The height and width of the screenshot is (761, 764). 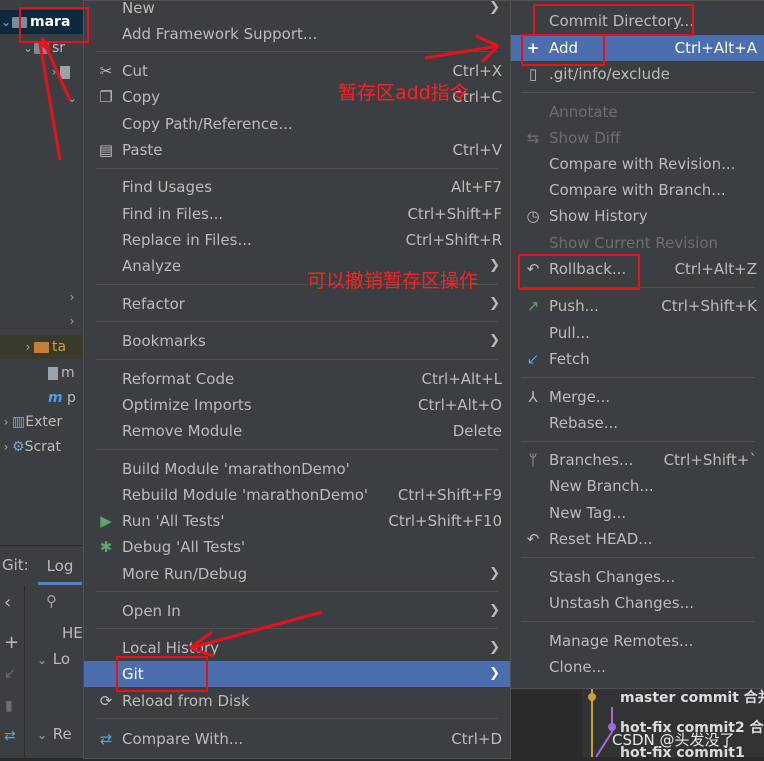 What do you see at coordinates (403, 93) in the screenshot?
I see `annotation-add: 暂存区add指令` at bounding box center [403, 93].